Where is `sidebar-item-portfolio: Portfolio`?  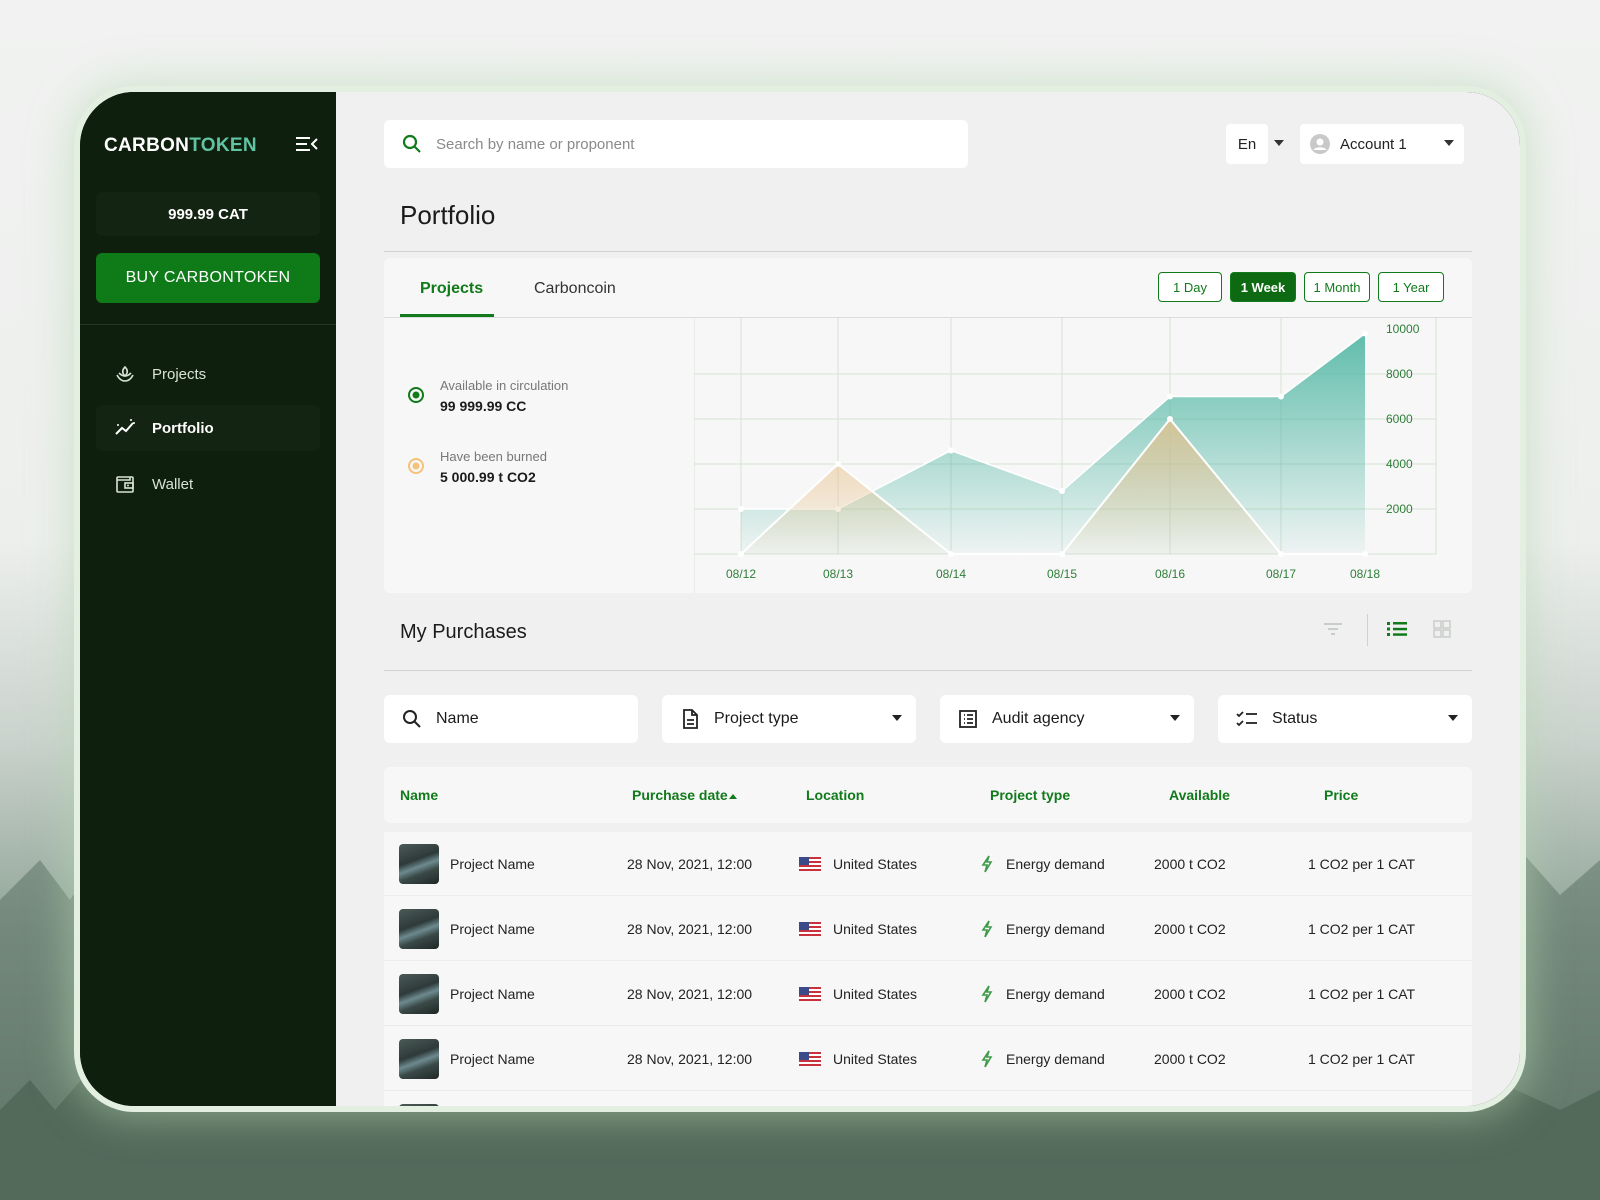 sidebar-item-portfolio: Portfolio is located at coordinates (208, 428).